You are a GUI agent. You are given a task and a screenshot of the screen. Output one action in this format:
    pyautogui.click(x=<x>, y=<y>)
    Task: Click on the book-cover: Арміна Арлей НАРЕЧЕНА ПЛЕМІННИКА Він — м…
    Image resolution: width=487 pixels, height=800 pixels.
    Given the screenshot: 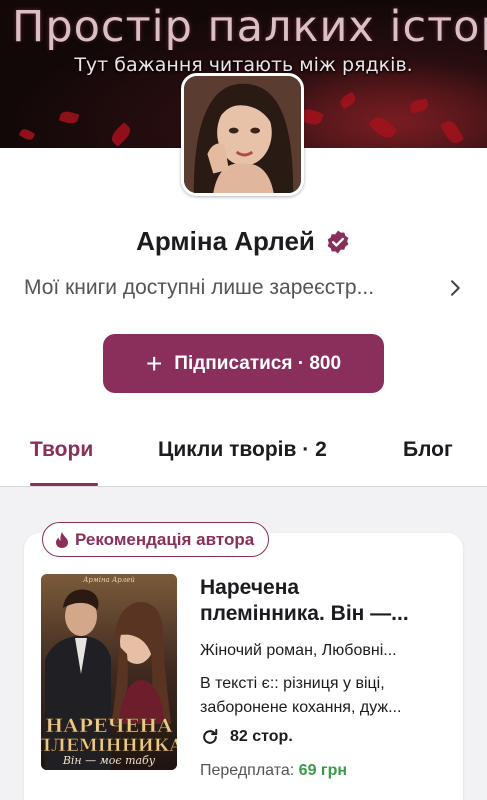 What is the action you would take?
    pyautogui.click(x=109, y=672)
    